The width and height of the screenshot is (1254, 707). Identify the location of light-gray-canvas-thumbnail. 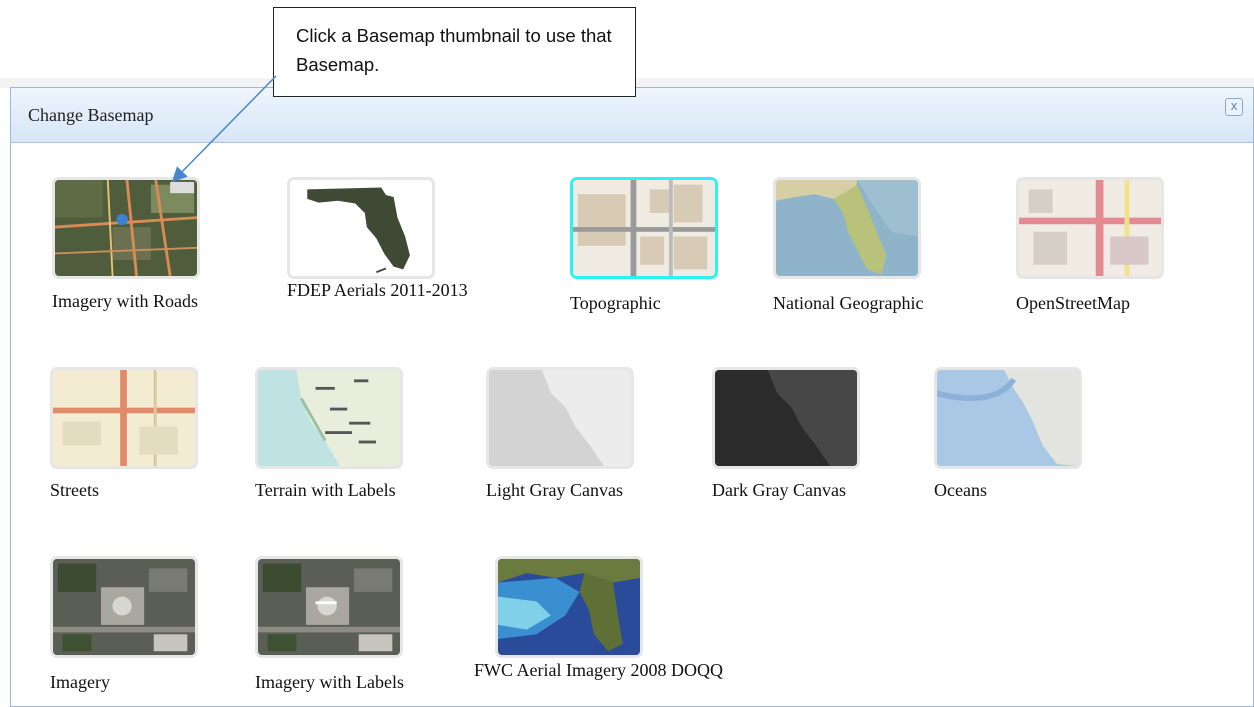
(560, 418).